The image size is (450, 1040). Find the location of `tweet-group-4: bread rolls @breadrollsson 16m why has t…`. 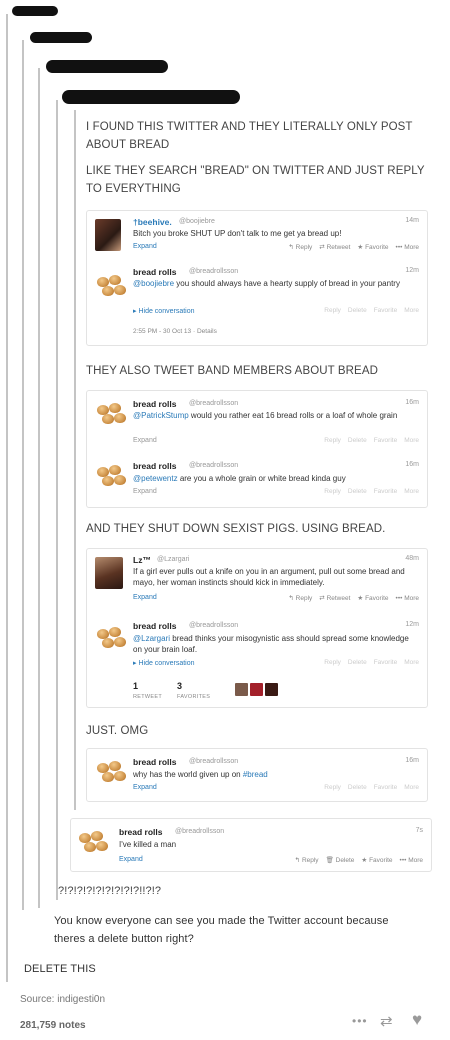

tweet-group-4: bread rolls @breadrollsson 16m why has t… is located at coordinates (257, 775).